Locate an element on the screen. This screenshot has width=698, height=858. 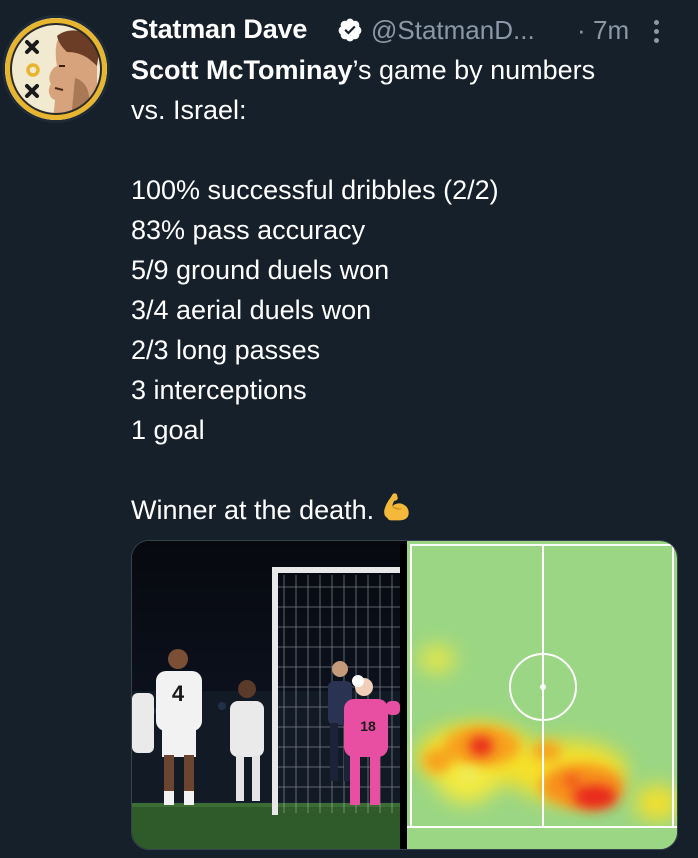
tweet-header: Statman Dave @StatmanD... · 7m is located at coordinates (401, 30).